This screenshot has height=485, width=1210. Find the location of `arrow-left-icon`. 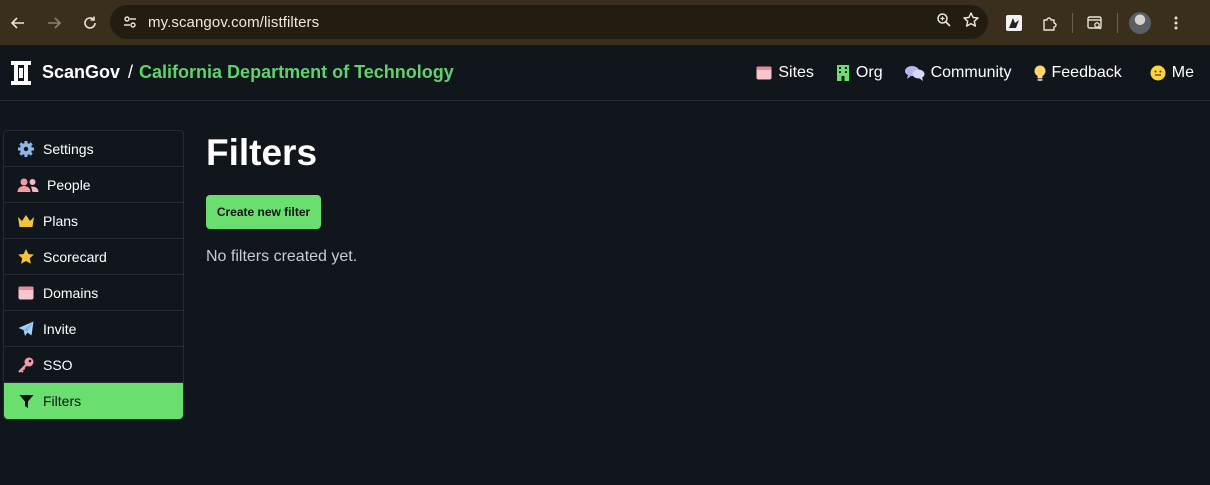

arrow-left-icon is located at coordinates (17, 22).